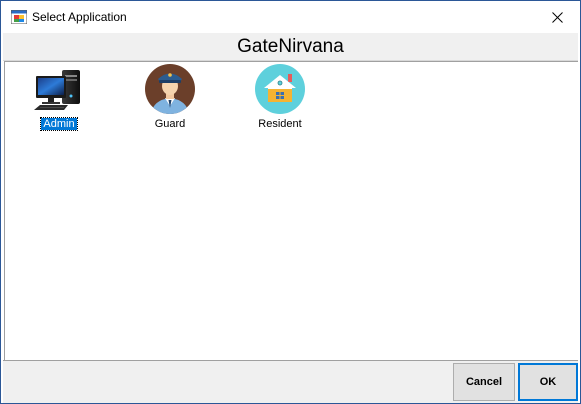 The width and height of the screenshot is (581, 404). I want to click on application-window-icon, so click(19, 17).